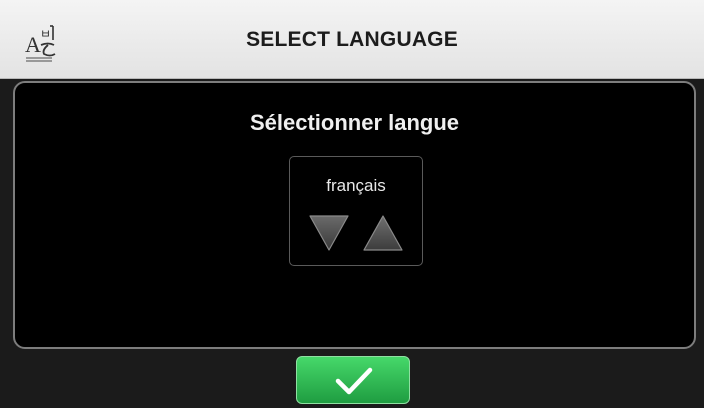  I want to click on language-selector: français, so click(356, 211).